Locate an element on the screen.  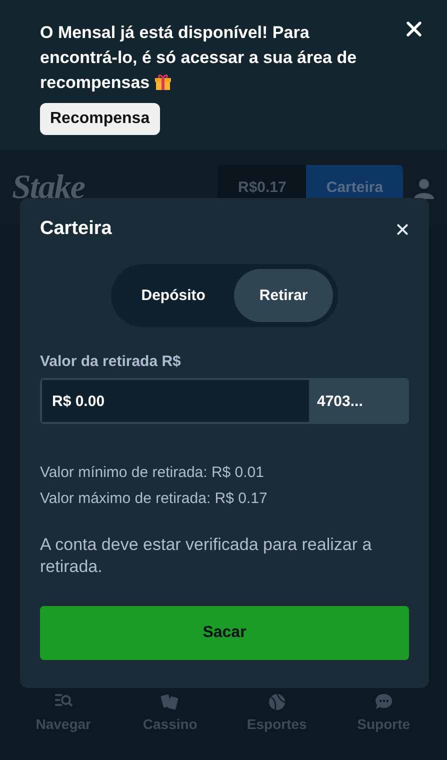
tab: Retirar is located at coordinates (283, 295).